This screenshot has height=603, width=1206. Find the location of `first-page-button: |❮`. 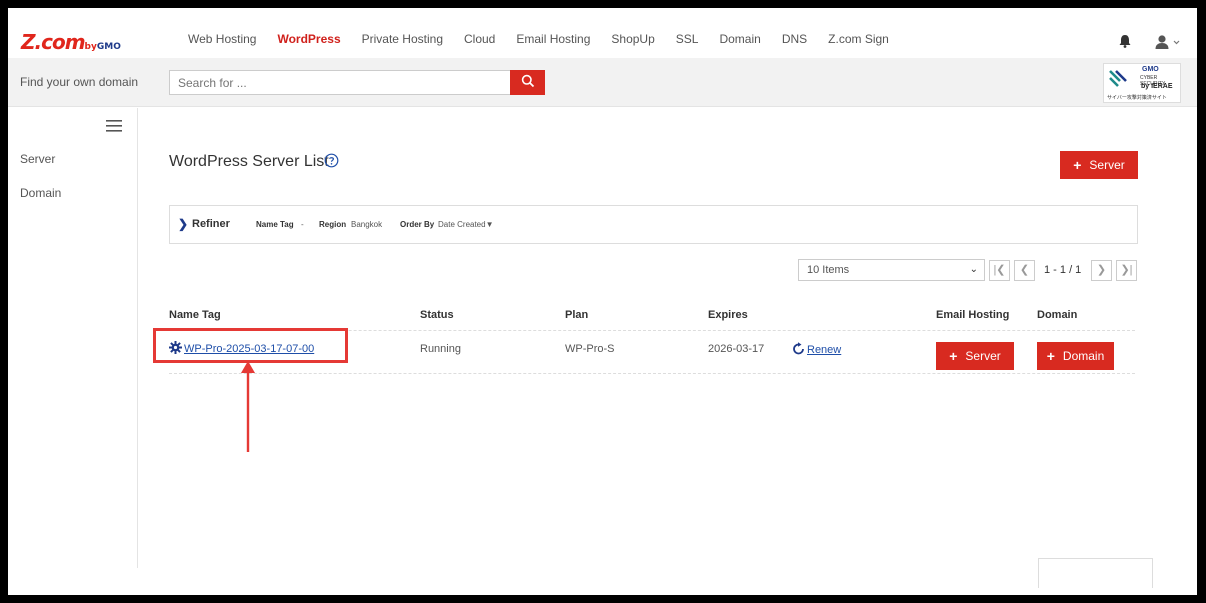

first-page-button: |❮ is located at coordinates (999, 270).